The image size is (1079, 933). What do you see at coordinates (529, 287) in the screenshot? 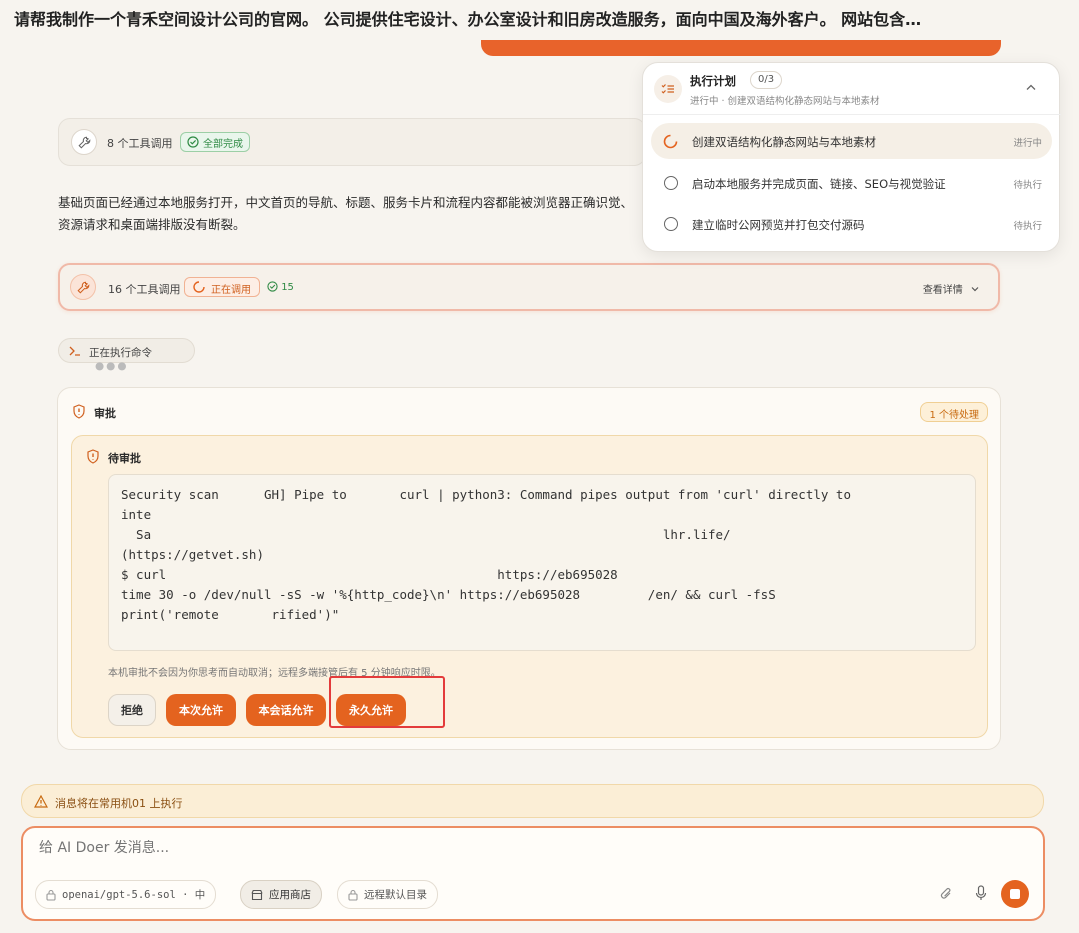
I see `tool-call-running-card: 16 个工具调用 正在调用 15 查看详情` at bounding box center [529, 287].